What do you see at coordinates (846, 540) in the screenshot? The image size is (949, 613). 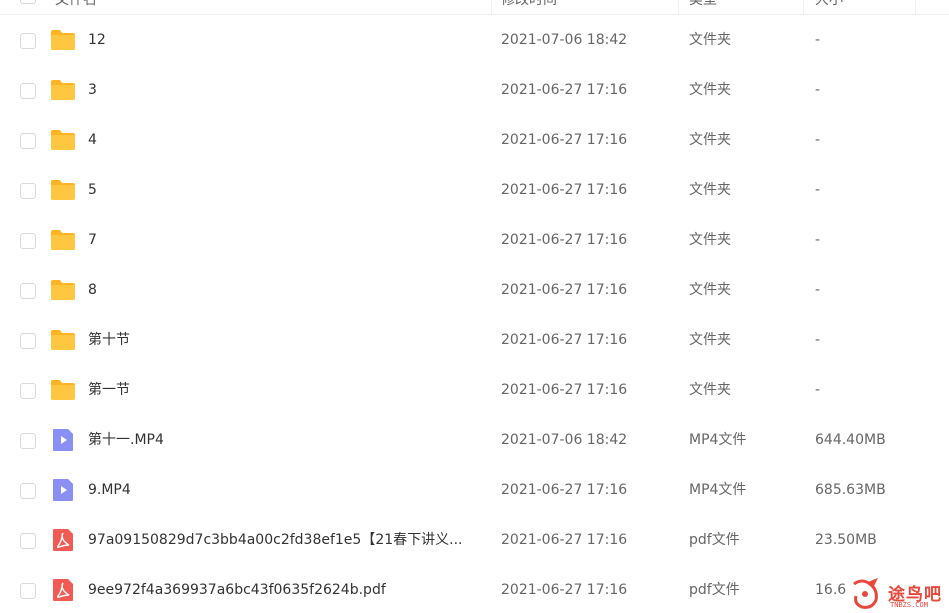 I see `file-size: 23.50MB` at bounding box center [846, 540].